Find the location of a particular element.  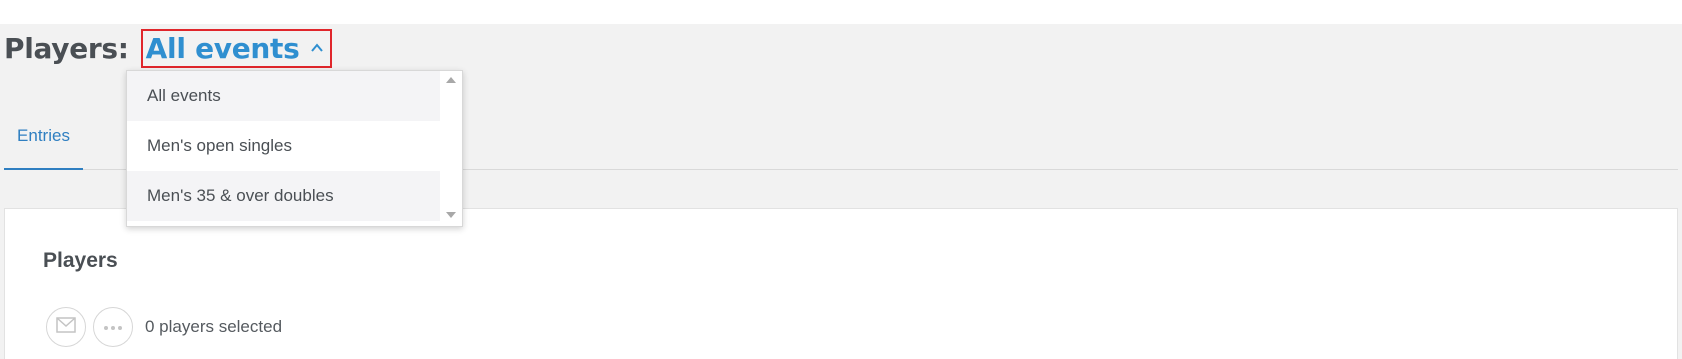

scroll-up-arrow-icon is located at coordinates (451, 80).